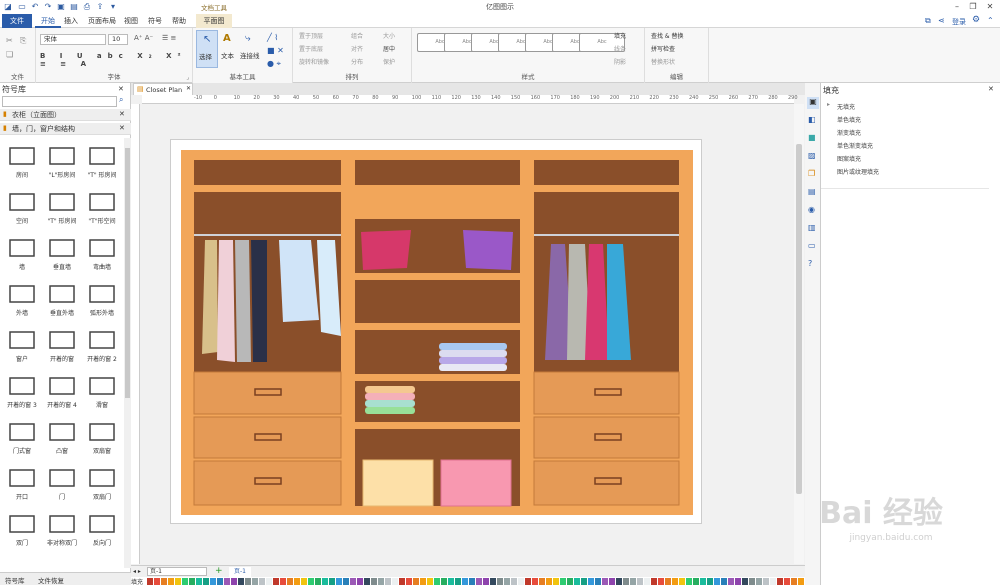 The height and width of the screenshot is (586, 1000). What do you see at coordinates (102, 298) in the screenshot?
I see `symbol-item: 弧形外墙` at bounding box center [102, 298].